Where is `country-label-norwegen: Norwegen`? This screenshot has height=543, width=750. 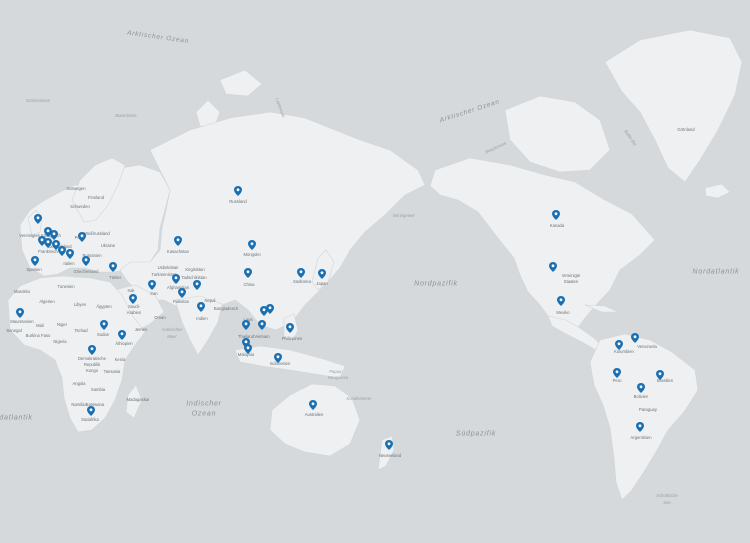 country-label-norwegen: Norwegen is located at coordinates (76, 188).